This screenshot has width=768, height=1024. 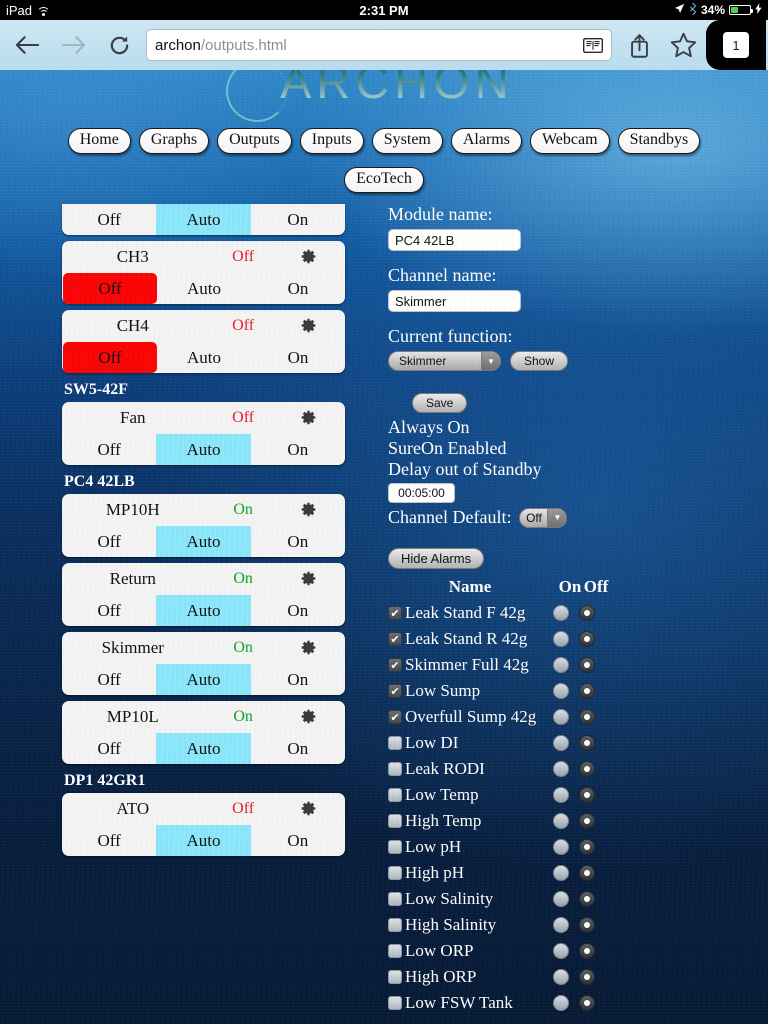 I want to click on nav-item-graphs: Graphs, so click(x=174, y=141).